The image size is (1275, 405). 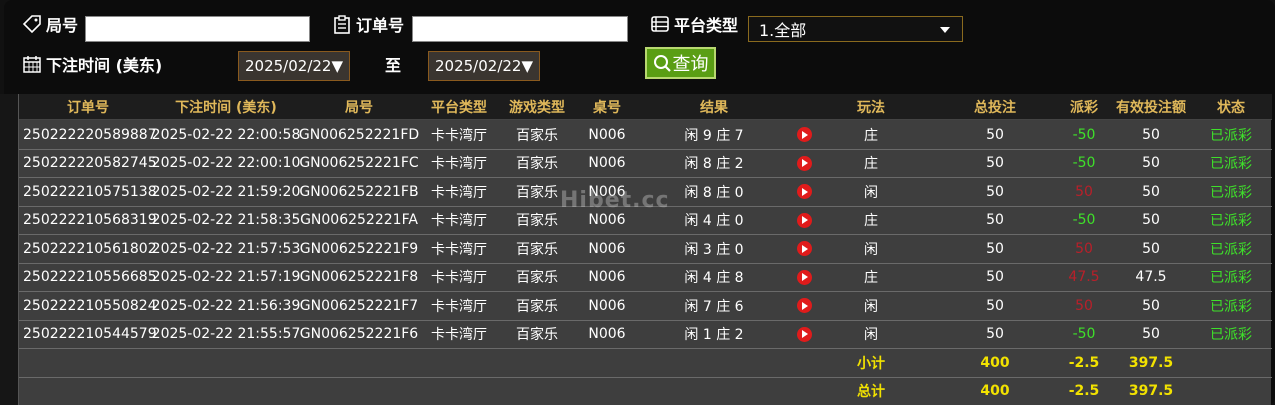 What do you see at coordinates (607, 107) in the screenshot?
I see `column-header: 桌号` at bounding box center [607, 107].